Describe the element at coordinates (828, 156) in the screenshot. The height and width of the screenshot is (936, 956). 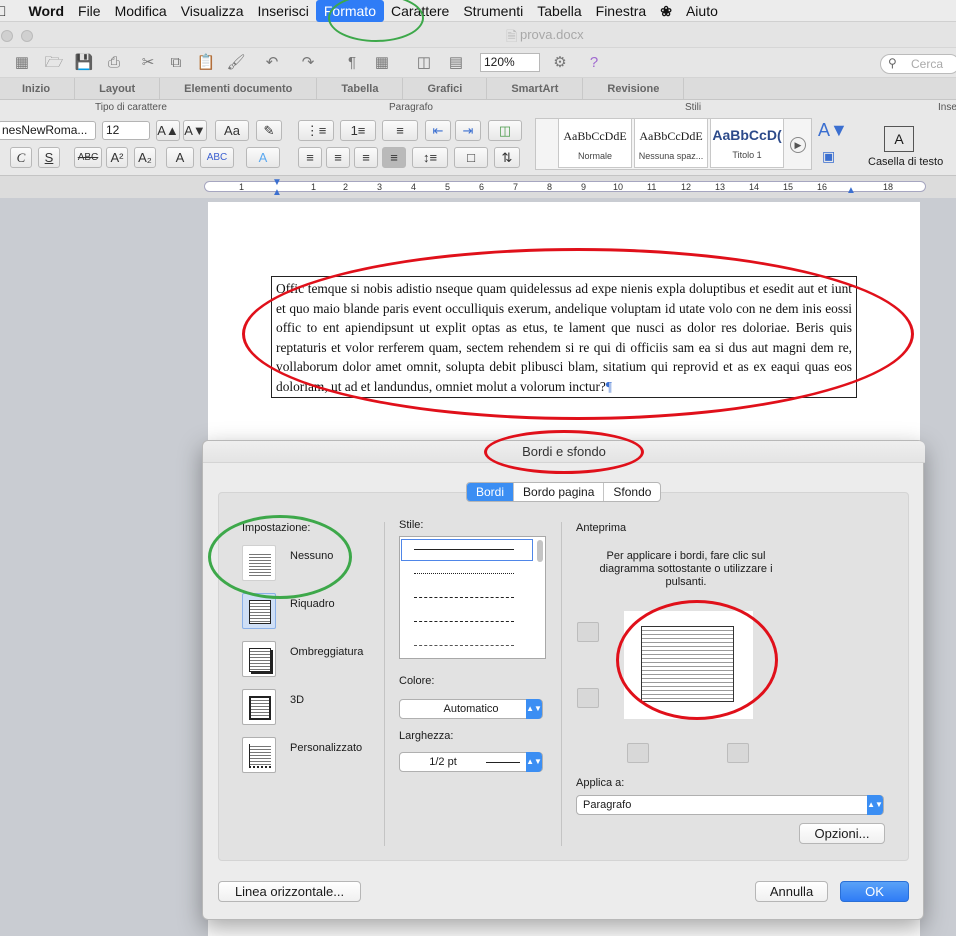
I see `styles-manage-icon: ▣` at that location.